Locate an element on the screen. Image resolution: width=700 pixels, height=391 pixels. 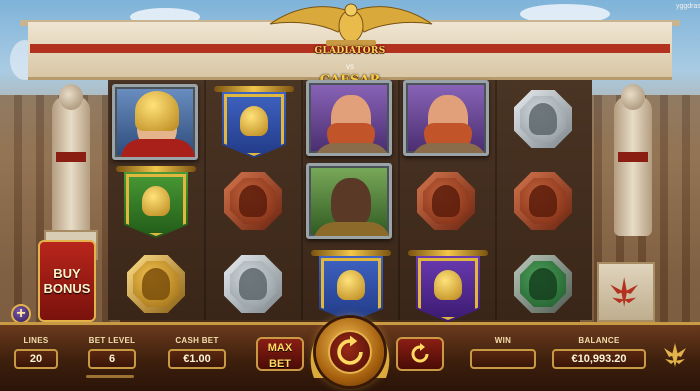
spin-icon is located at coordinates (350, 350).